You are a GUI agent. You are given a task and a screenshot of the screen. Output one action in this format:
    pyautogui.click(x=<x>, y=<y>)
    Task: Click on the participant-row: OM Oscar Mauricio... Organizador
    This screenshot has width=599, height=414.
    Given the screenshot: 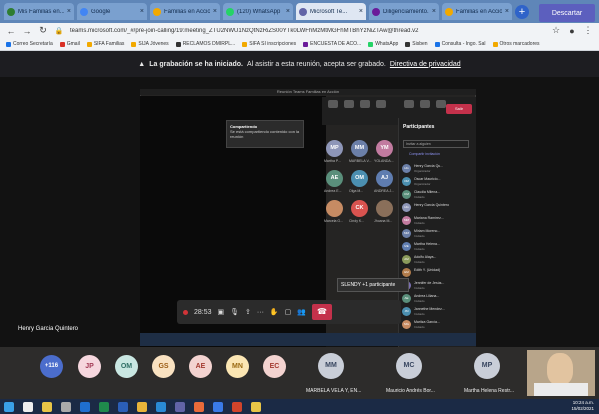 What is the action you would take?
    pyautogui.click(x=437, y=181)
    